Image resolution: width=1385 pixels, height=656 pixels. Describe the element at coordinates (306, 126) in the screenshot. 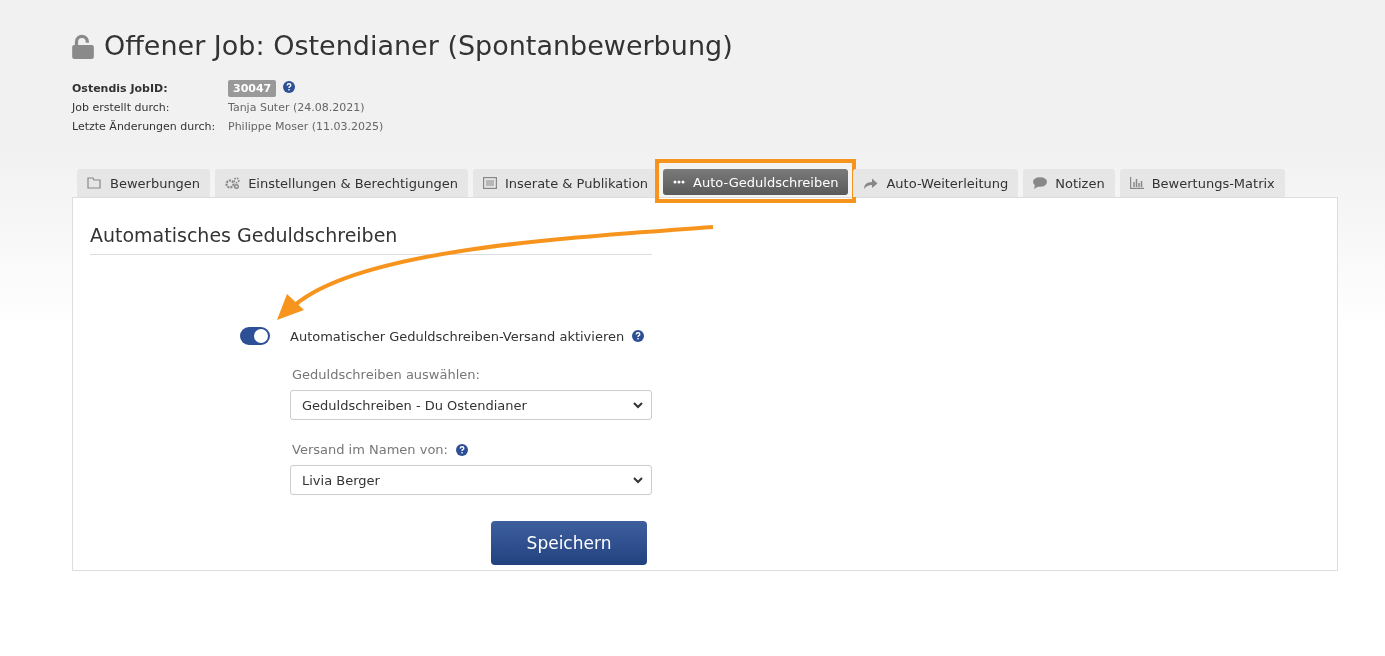

I see `meta-value: Philippe Moser (11.03.2025)` at that location.